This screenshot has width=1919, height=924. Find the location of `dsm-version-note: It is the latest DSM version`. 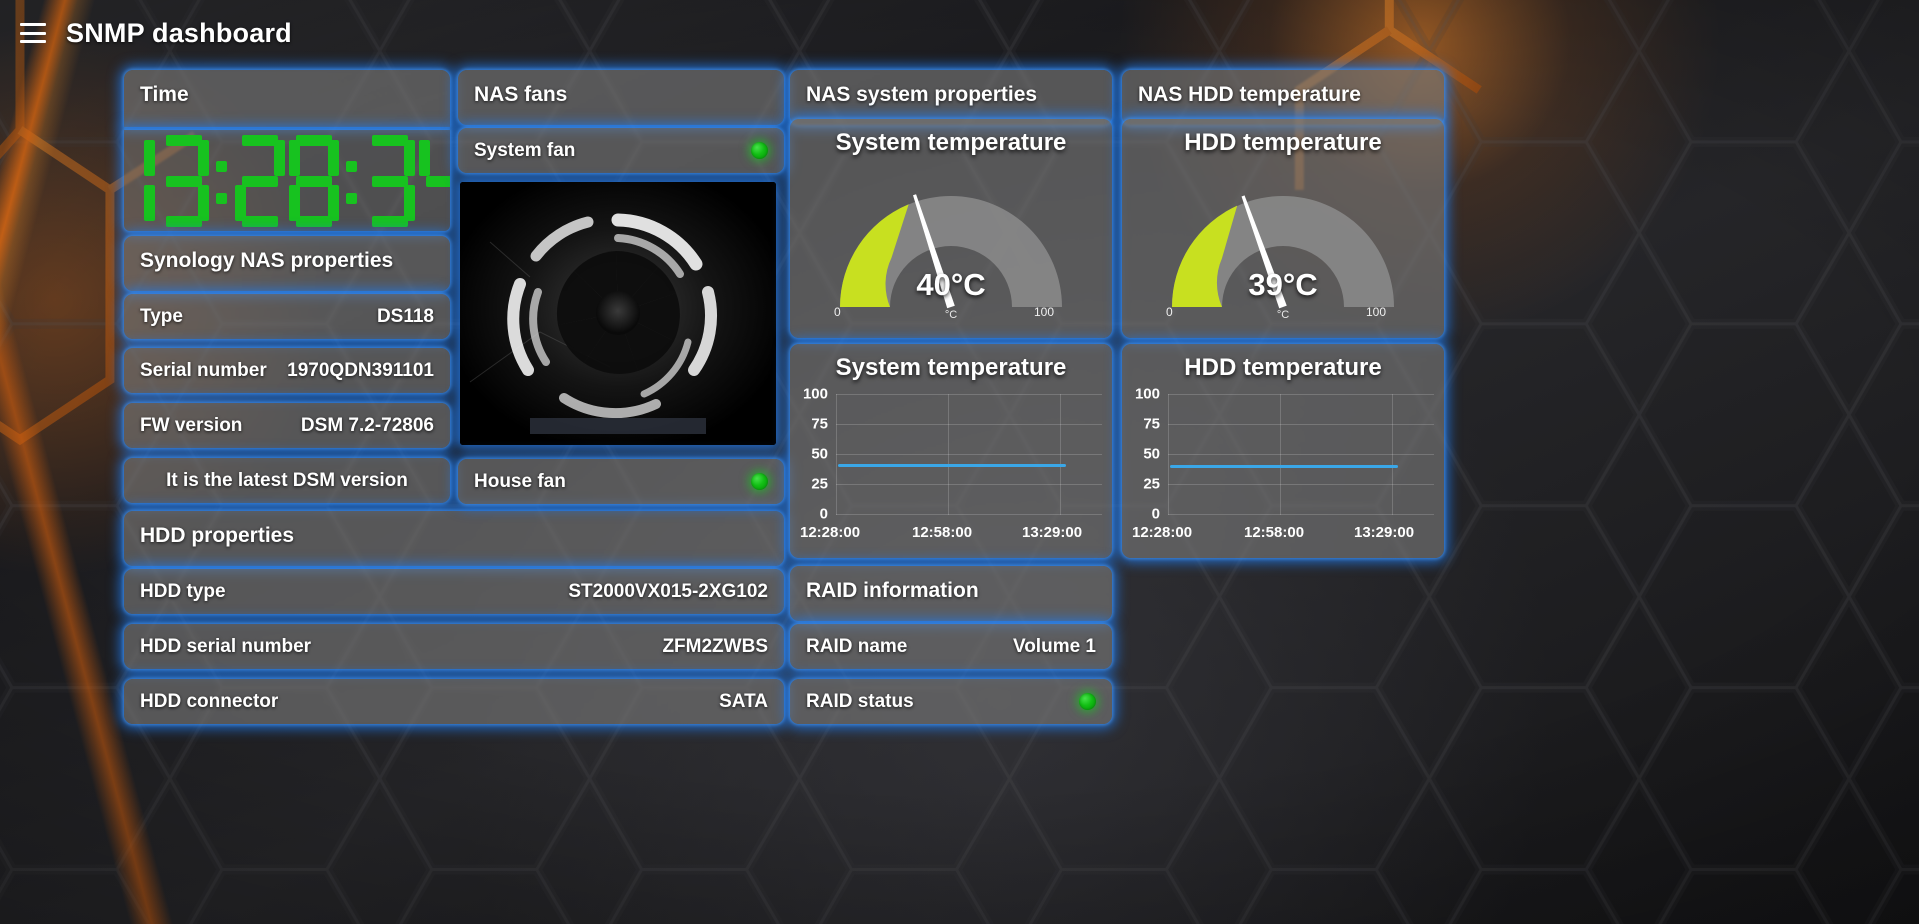

dsm-version-note: It is the latest DSM version is located at coordinates (287, 480).